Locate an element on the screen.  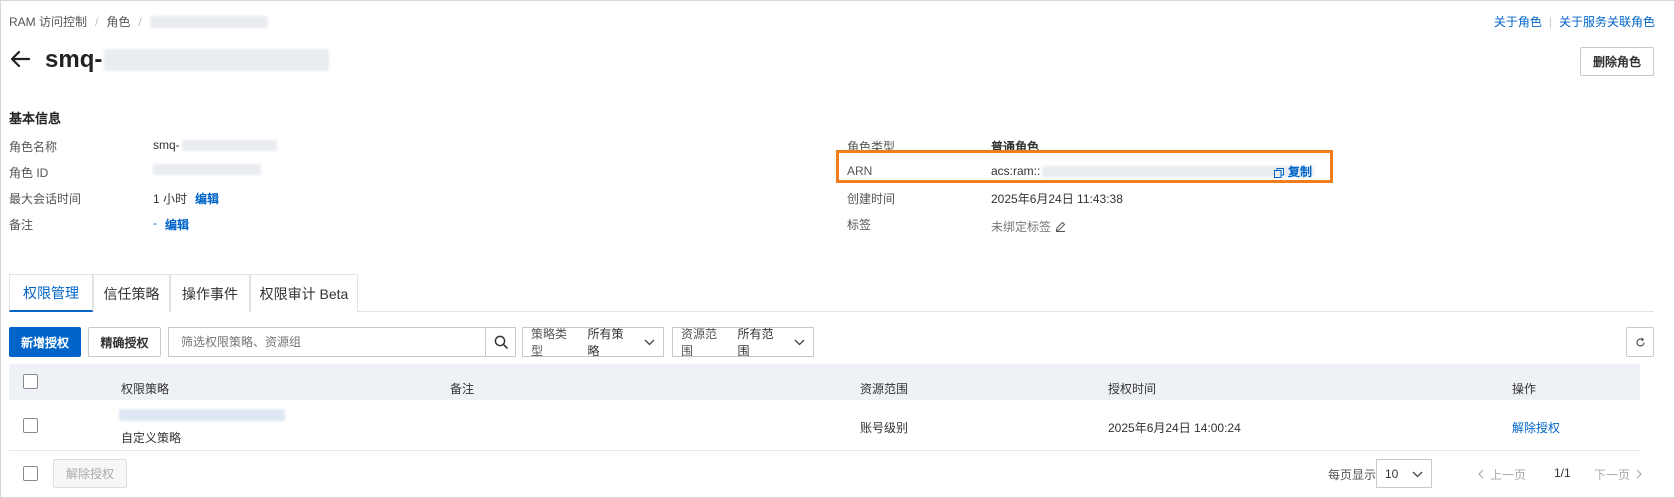
scope-text: 账号级别 is located at coordinates (884, 428).